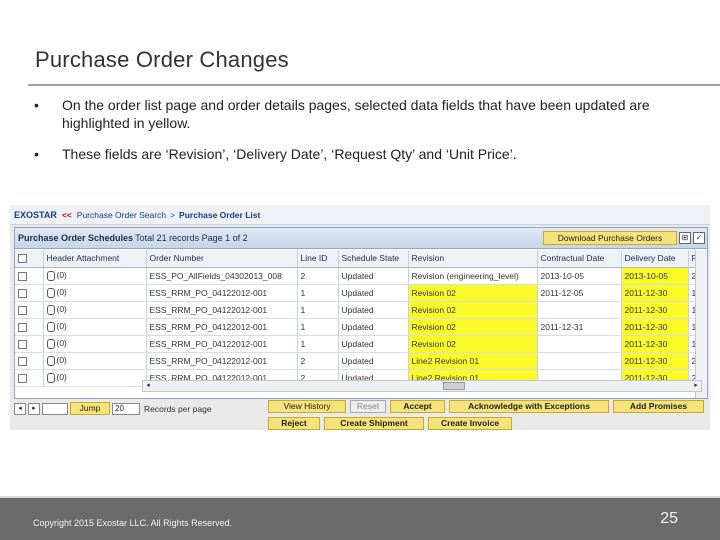  I want to click on prev-page-icon: ◂, so click(20, 408).